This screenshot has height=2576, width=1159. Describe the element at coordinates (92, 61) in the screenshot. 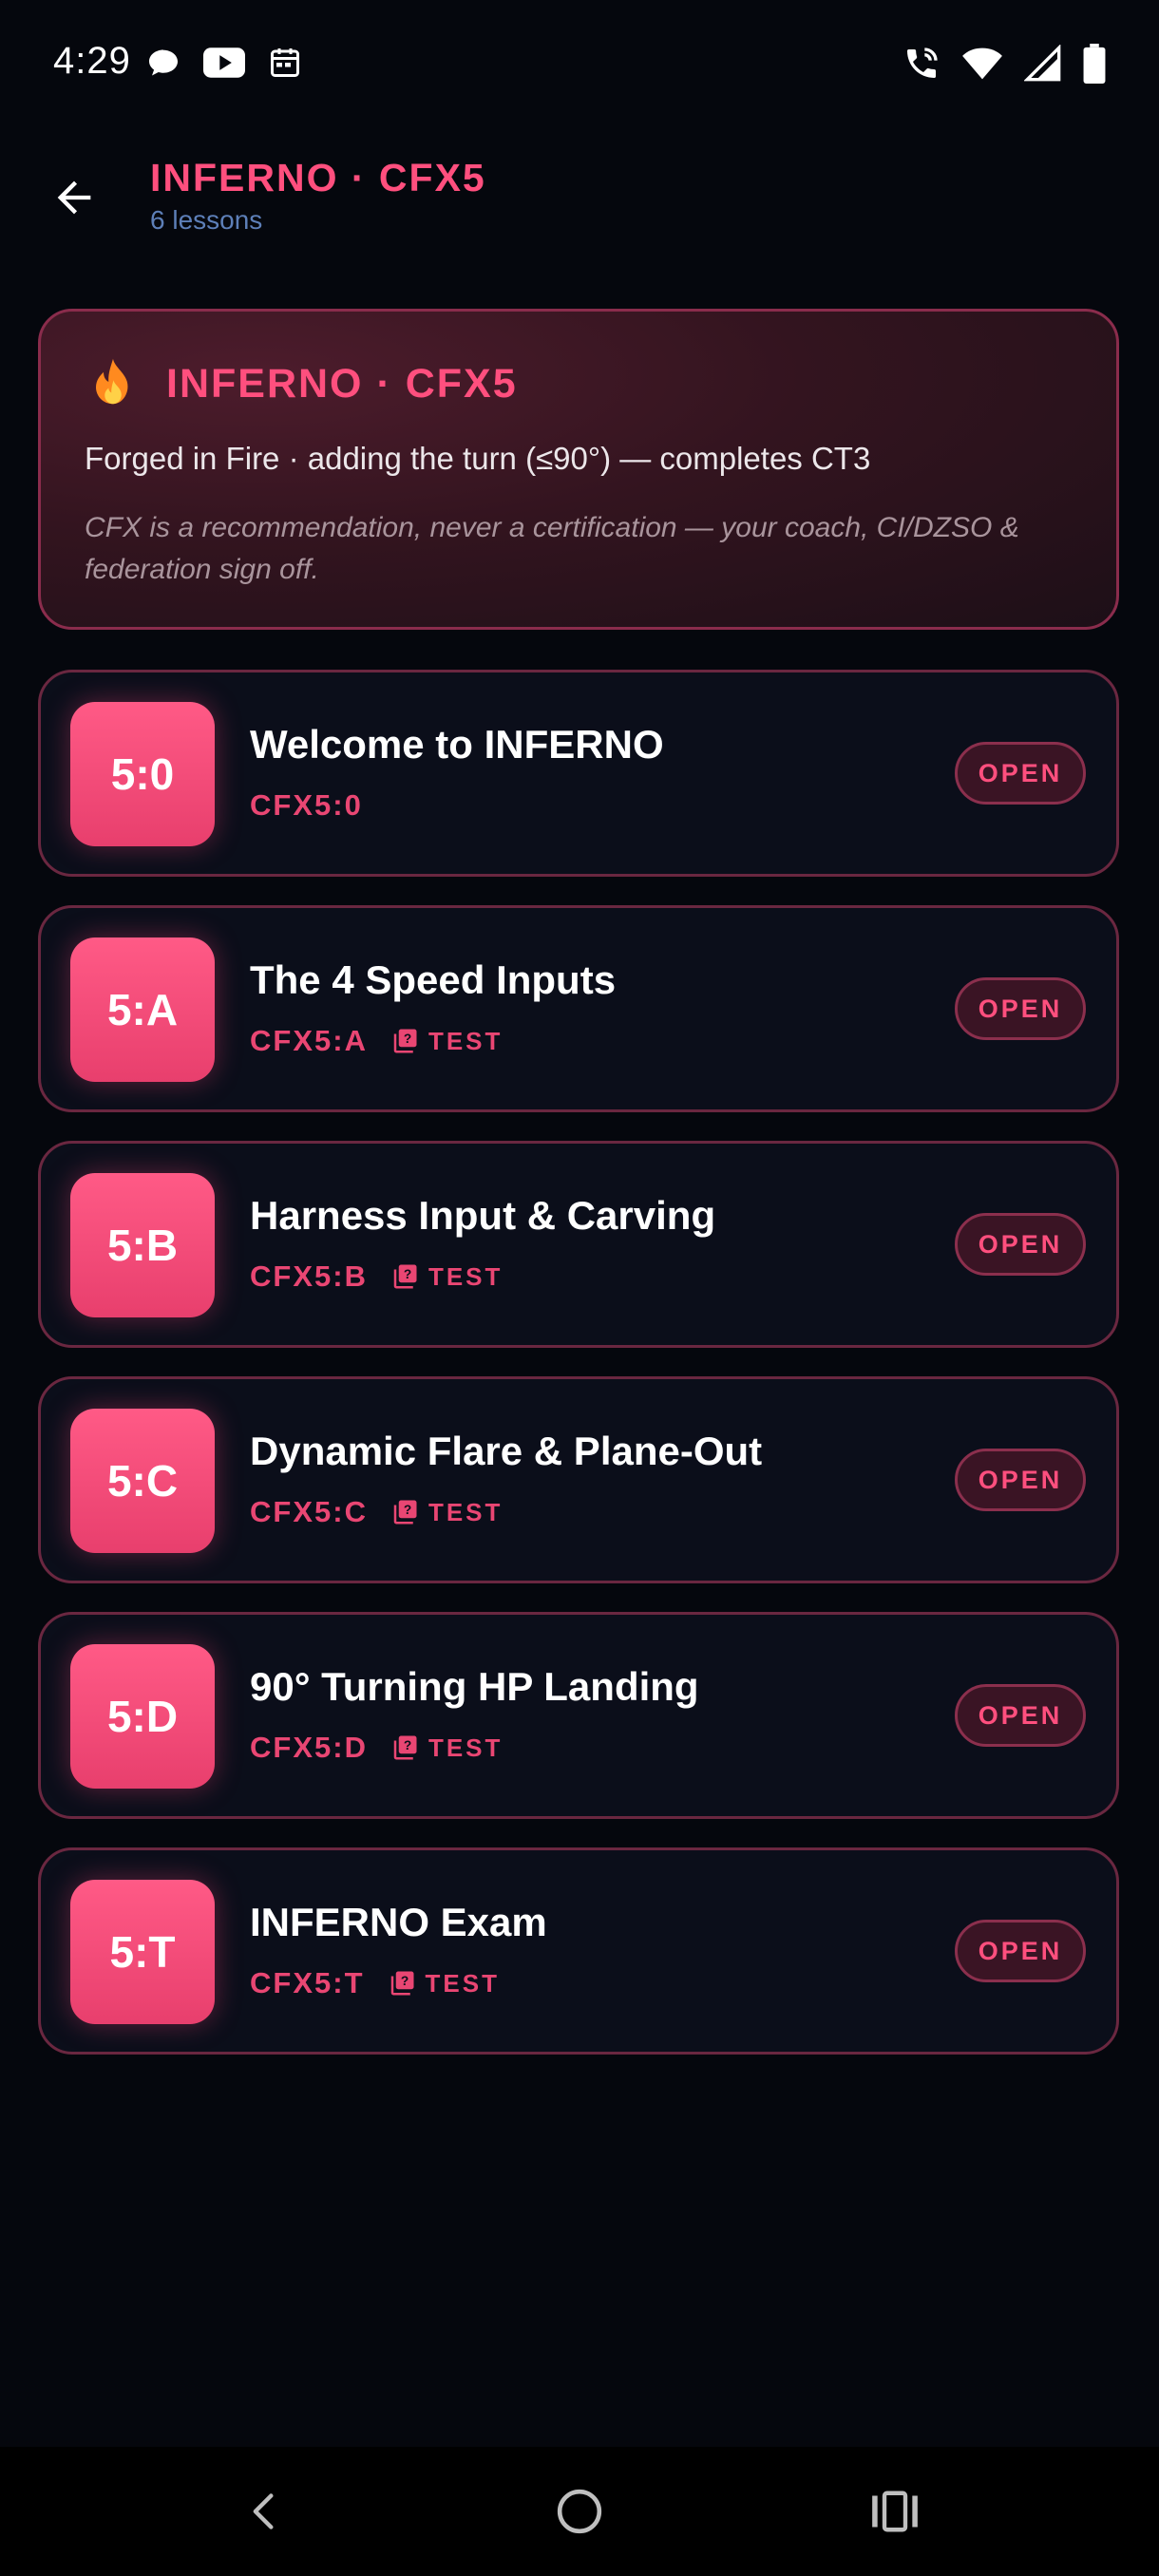

I see `status-time: 4:29` at that location.